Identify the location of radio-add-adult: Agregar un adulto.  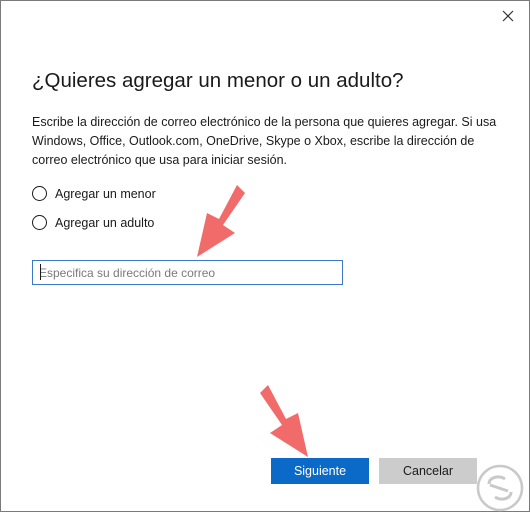
(93, 222).